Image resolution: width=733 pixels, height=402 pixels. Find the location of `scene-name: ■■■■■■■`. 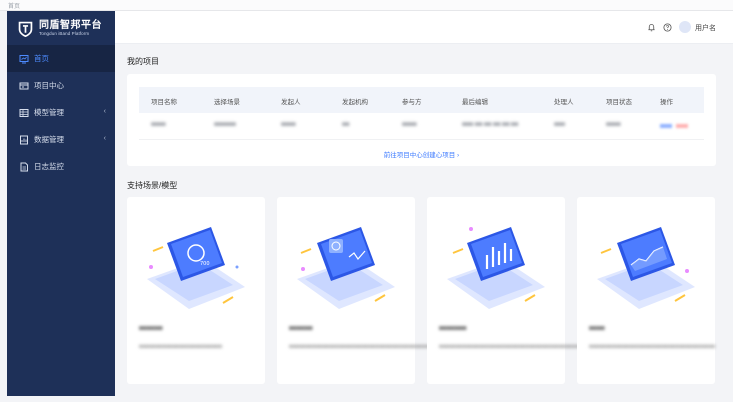

scene-name: ■■■■■■■ is located at coordinates (453, 328).